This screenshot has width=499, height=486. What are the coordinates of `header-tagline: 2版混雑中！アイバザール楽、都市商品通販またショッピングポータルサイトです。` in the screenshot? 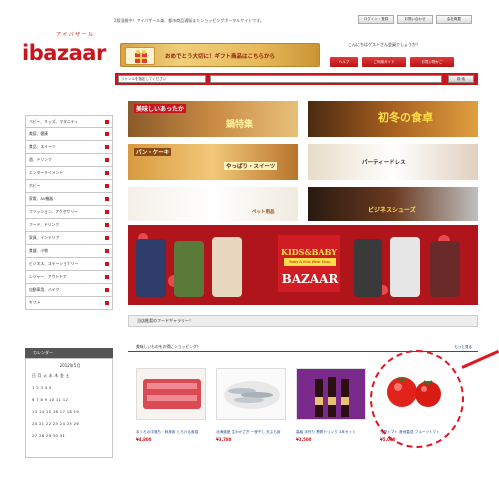 It's located at (189, 20).